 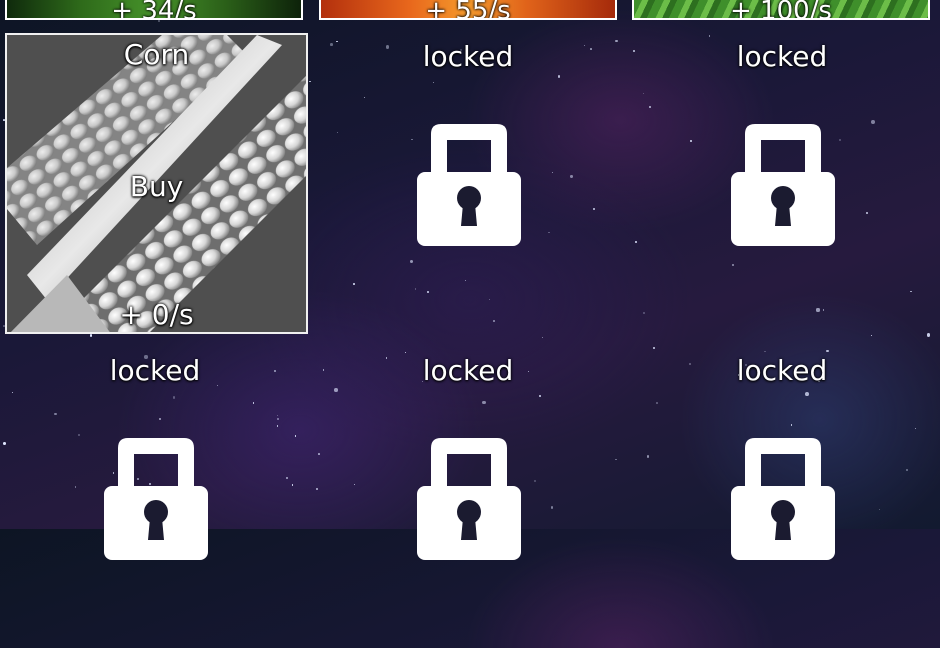 I want to click on upgrade-tile-2: + 55/s, so click(x=468, y=10).